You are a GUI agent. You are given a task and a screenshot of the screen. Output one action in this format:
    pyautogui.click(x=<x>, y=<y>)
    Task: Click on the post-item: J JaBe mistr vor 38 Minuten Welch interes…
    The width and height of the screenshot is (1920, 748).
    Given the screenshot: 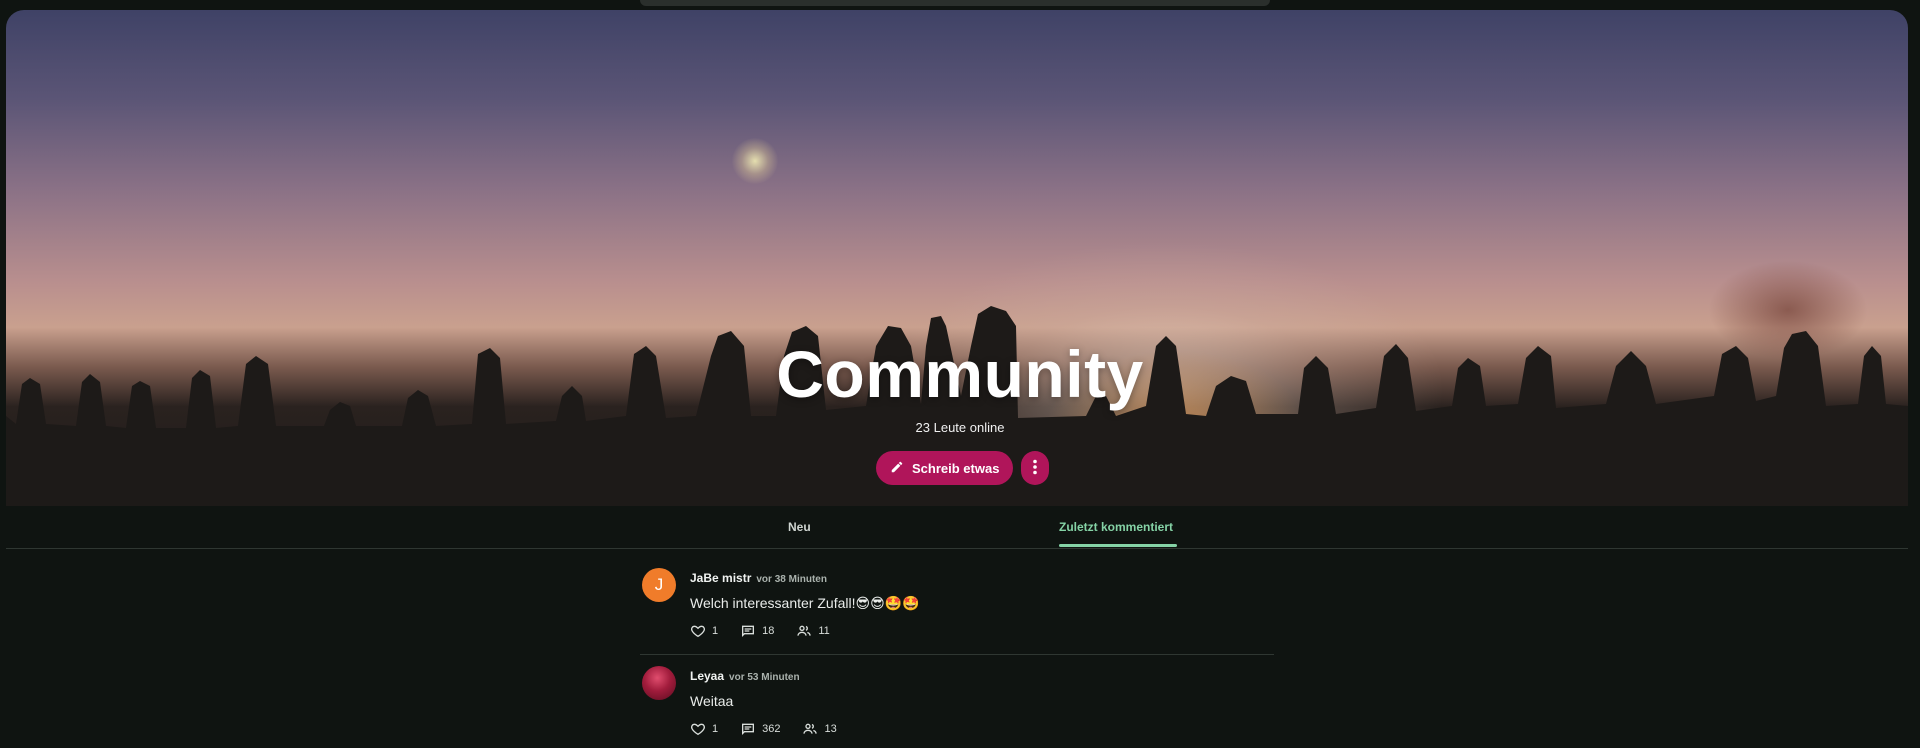 What is the action you would take?
    pyautogui.click(x=957, y=610)
    